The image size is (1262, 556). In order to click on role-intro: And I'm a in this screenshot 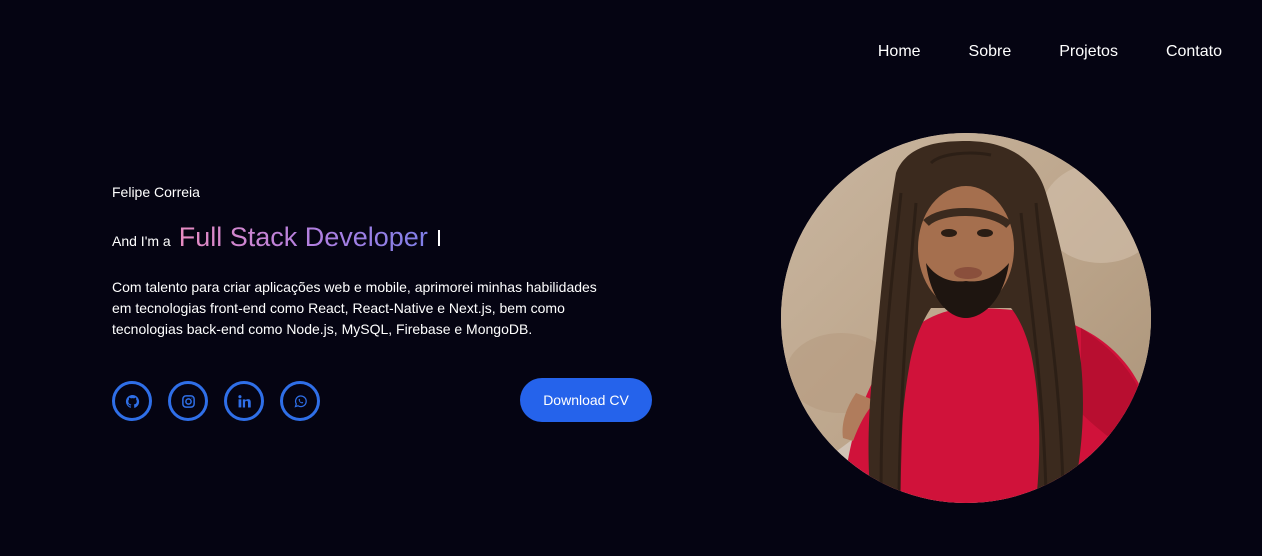, I will do `click(141, 241)`.